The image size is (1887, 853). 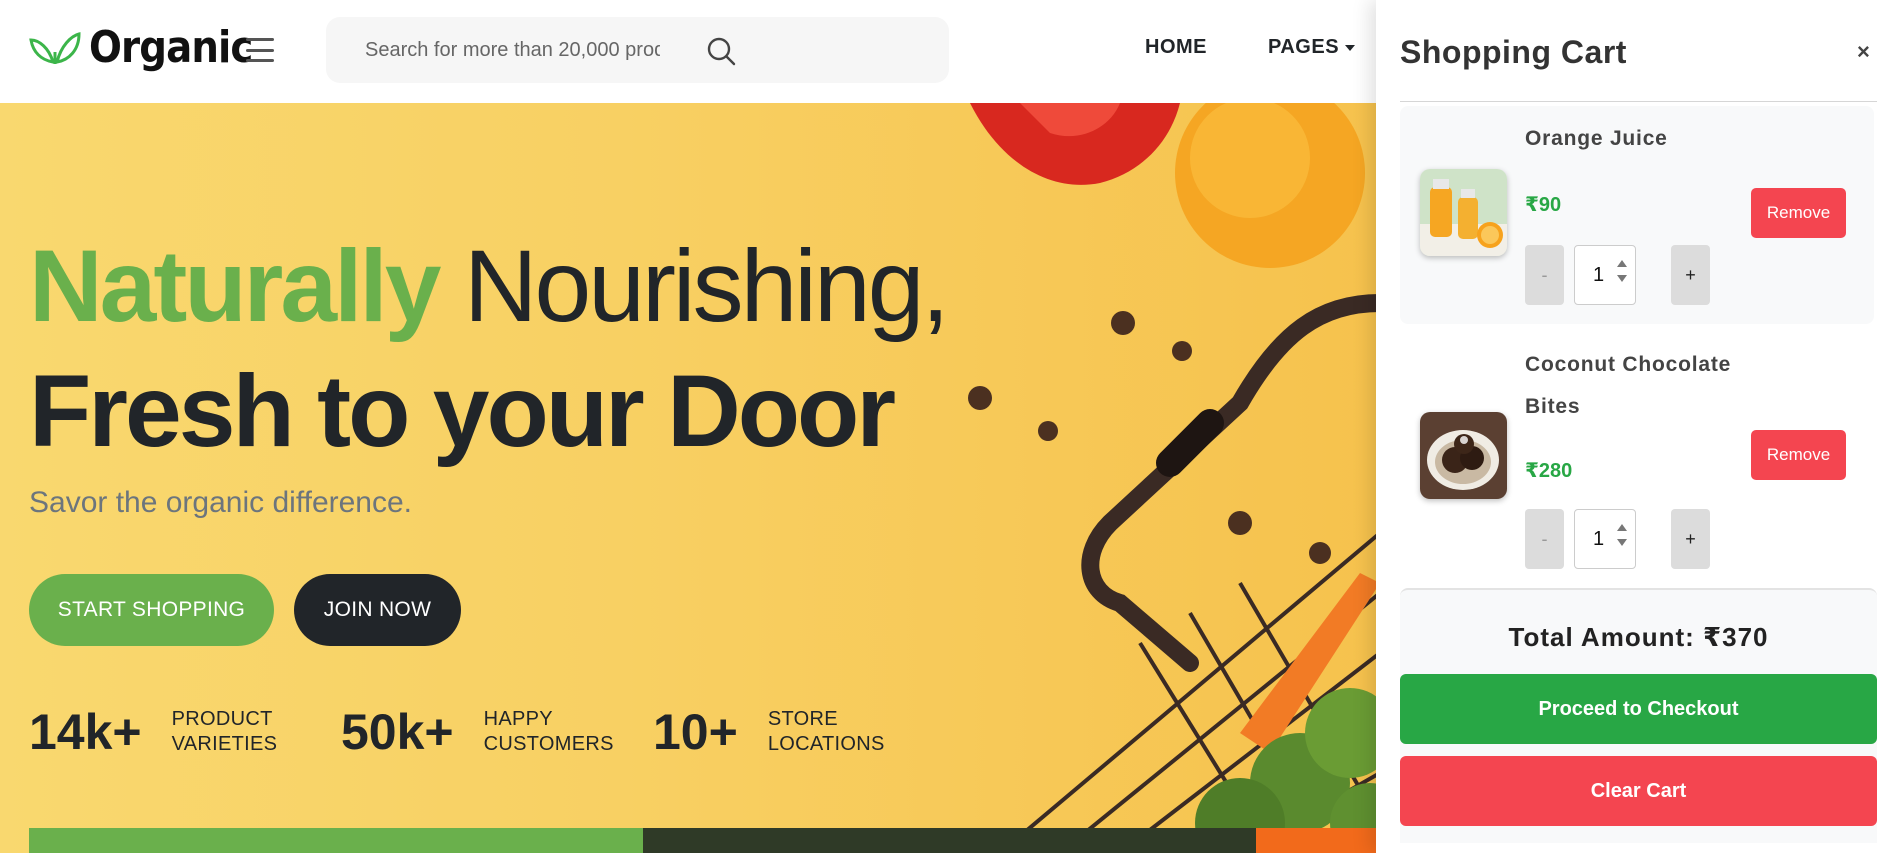 What do you see at coordinates (1543, 205) in the screenshot?
I see `item-price: ₹90` at bounding box center [1543, 205].